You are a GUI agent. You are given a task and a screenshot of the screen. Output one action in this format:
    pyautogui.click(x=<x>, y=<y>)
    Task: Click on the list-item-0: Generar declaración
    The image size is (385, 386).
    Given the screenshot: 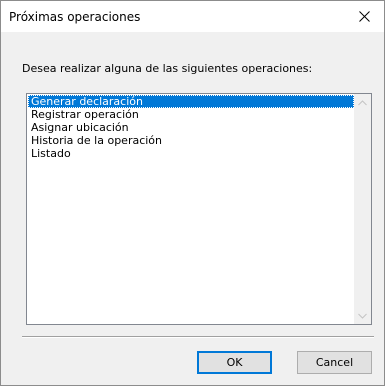 What is the action you would take?
    pyautogui.click(x=191, y=101)
    